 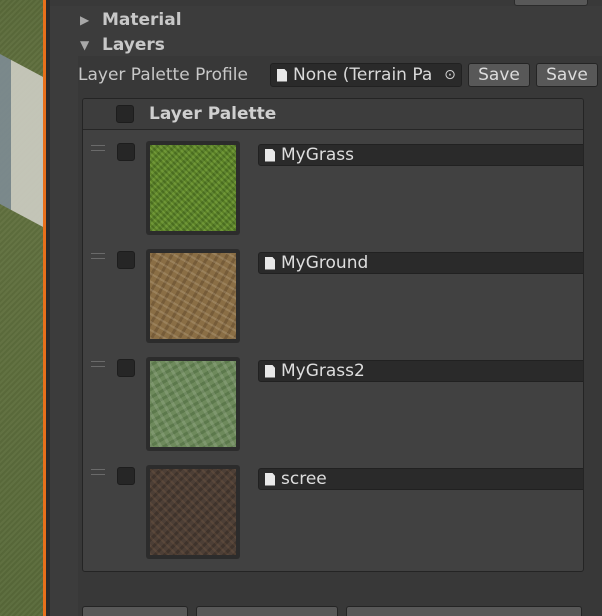 I want to click on remove-selected-layers-button, so click(x=464, y=611).